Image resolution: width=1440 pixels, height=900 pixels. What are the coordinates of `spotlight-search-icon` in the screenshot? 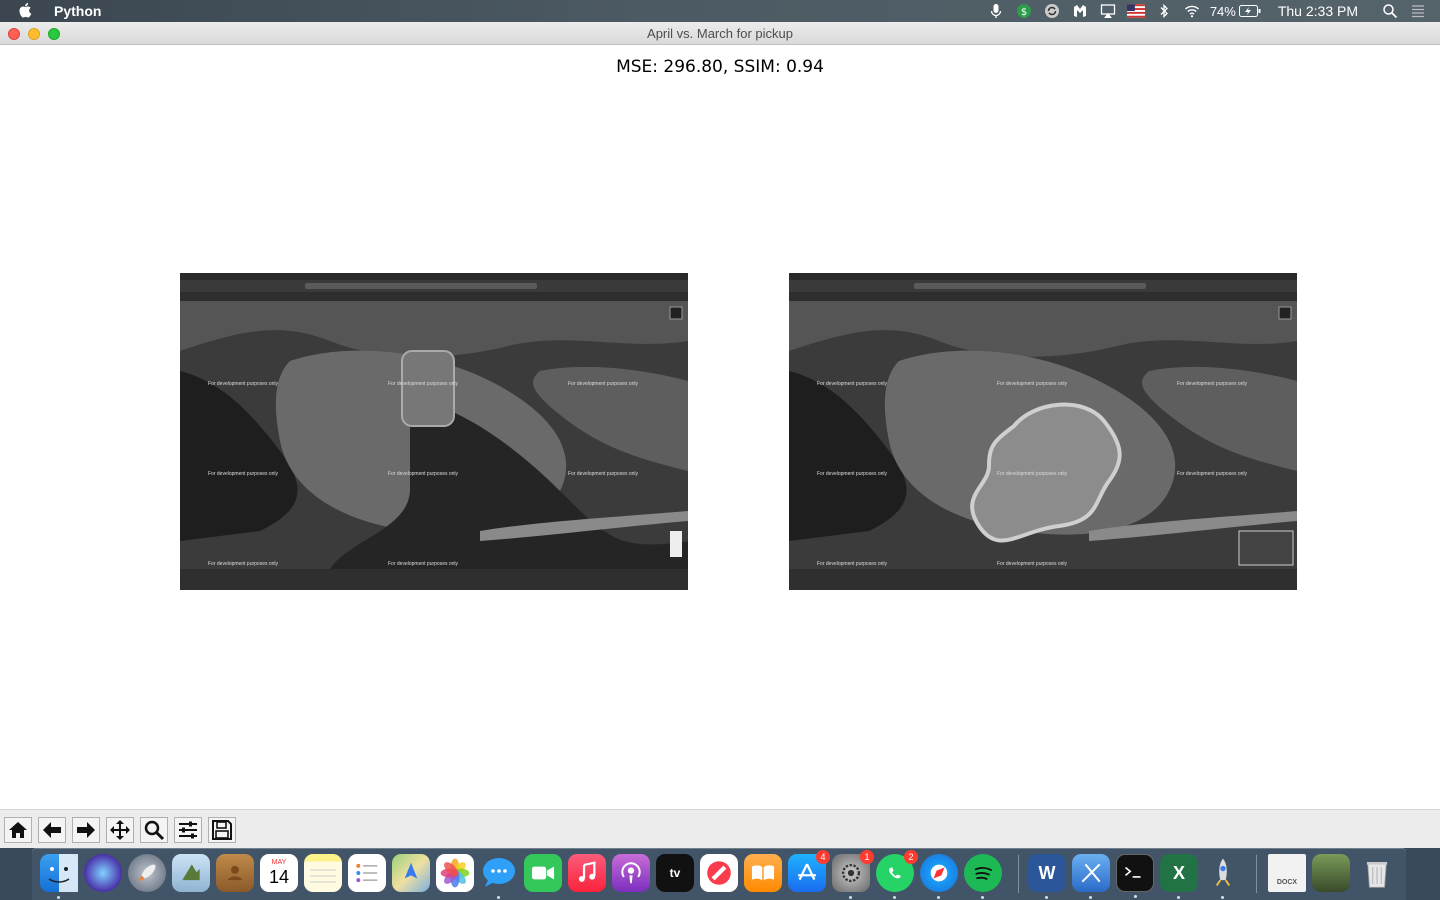 It's located at (1390, 11).